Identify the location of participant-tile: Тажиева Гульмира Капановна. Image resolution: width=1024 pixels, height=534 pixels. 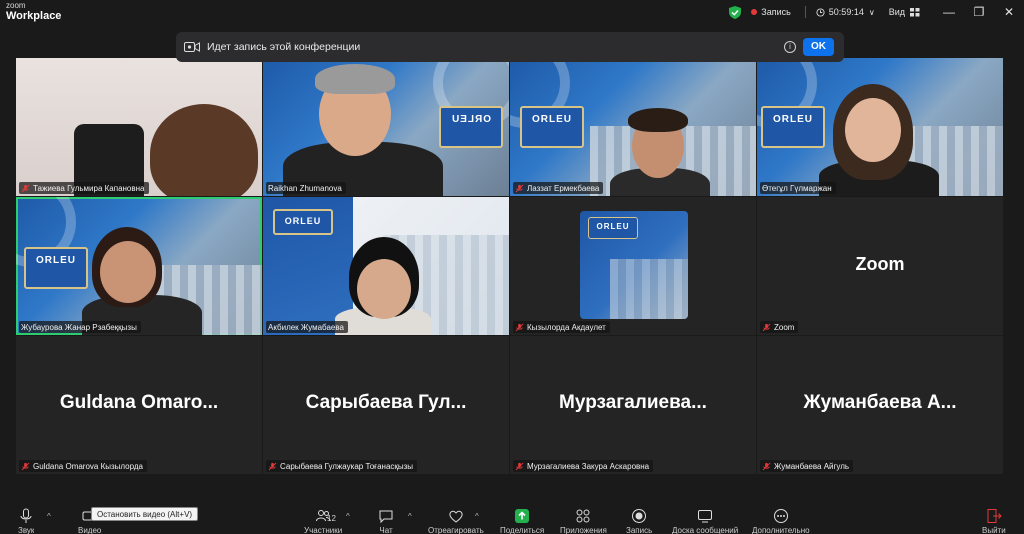
(139, 127).